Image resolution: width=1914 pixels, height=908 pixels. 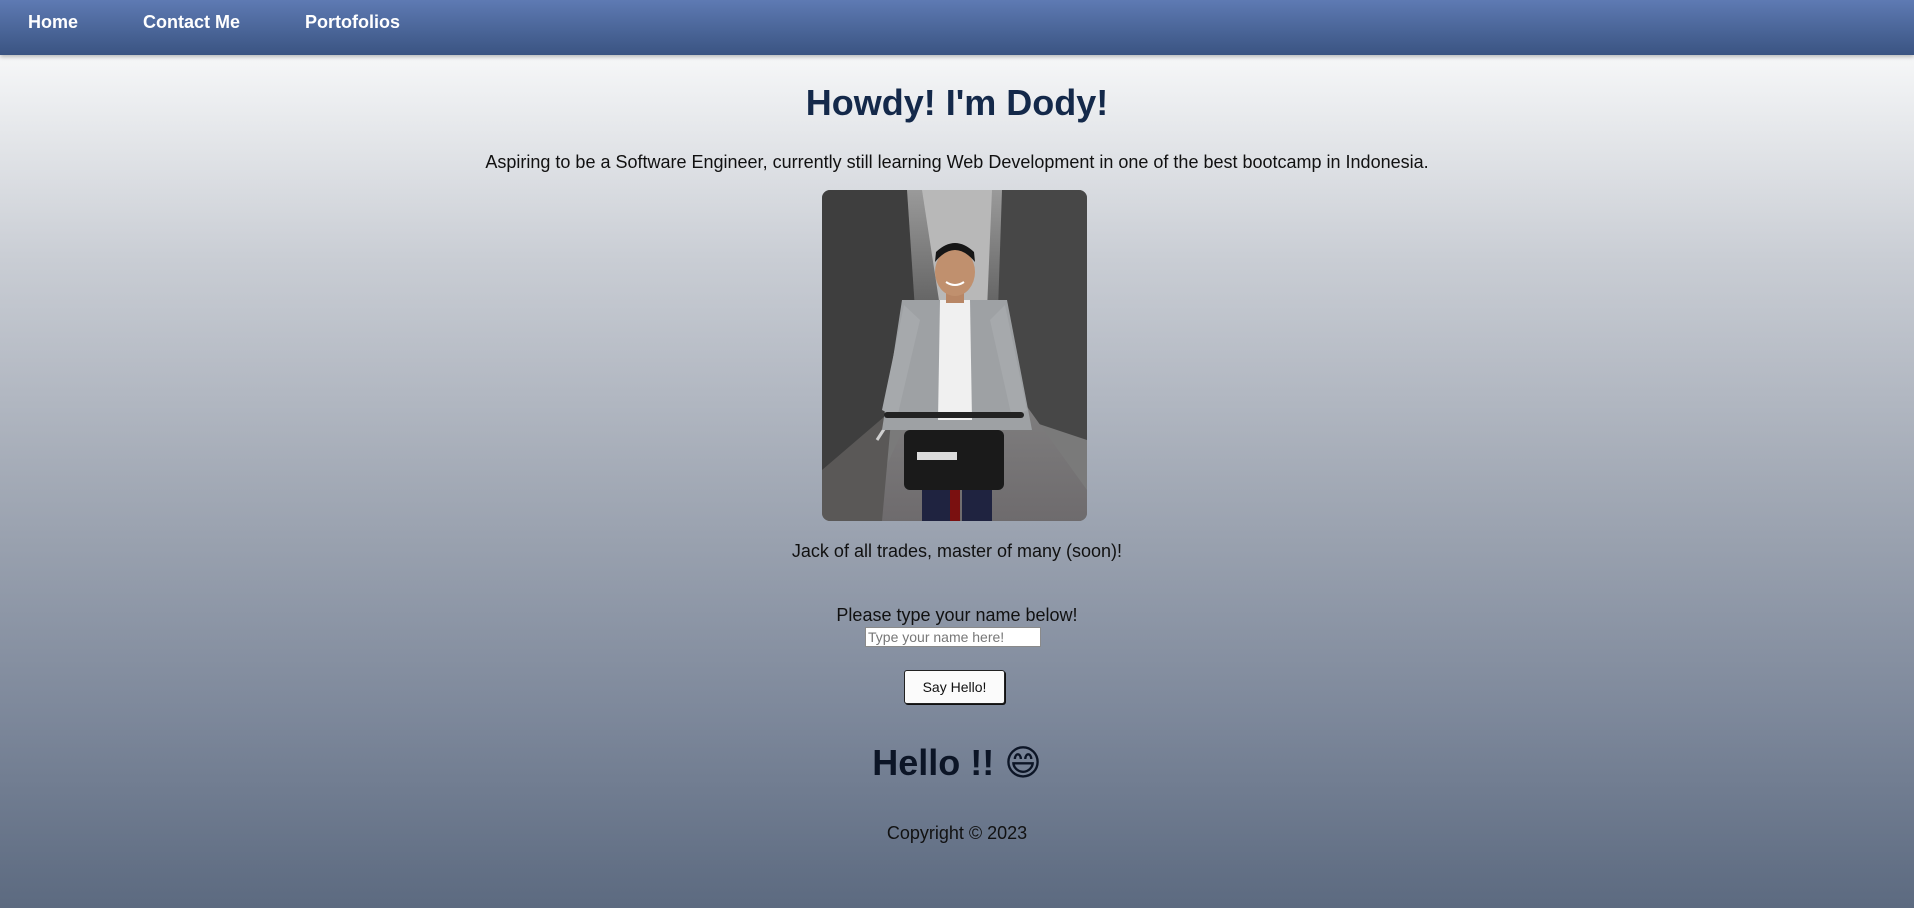 What do you see at coordinates (953, 637) in the screenshot?
I see `name-input` at bounding box center [953, 637].